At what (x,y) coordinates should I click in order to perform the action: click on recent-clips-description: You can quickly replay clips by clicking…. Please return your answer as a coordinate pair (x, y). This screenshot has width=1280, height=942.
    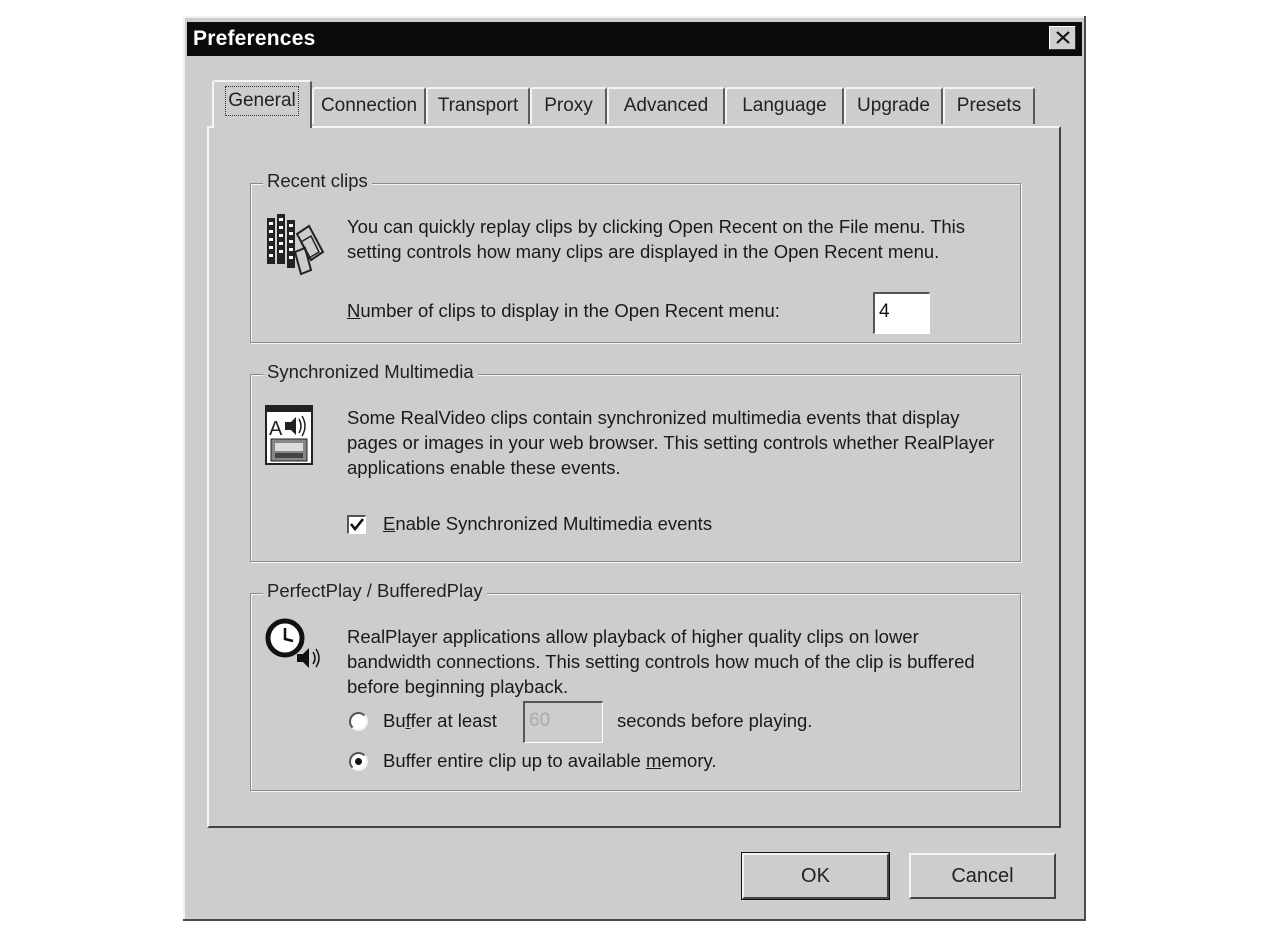
    Looking at the image, I should click on (656, 239).